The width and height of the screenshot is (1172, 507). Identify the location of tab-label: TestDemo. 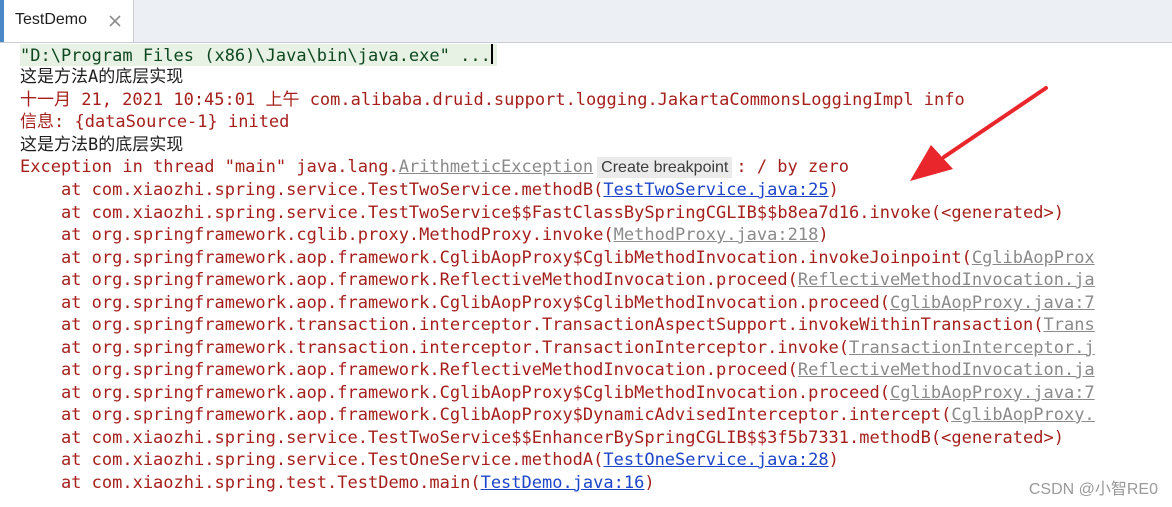
(51, 19).